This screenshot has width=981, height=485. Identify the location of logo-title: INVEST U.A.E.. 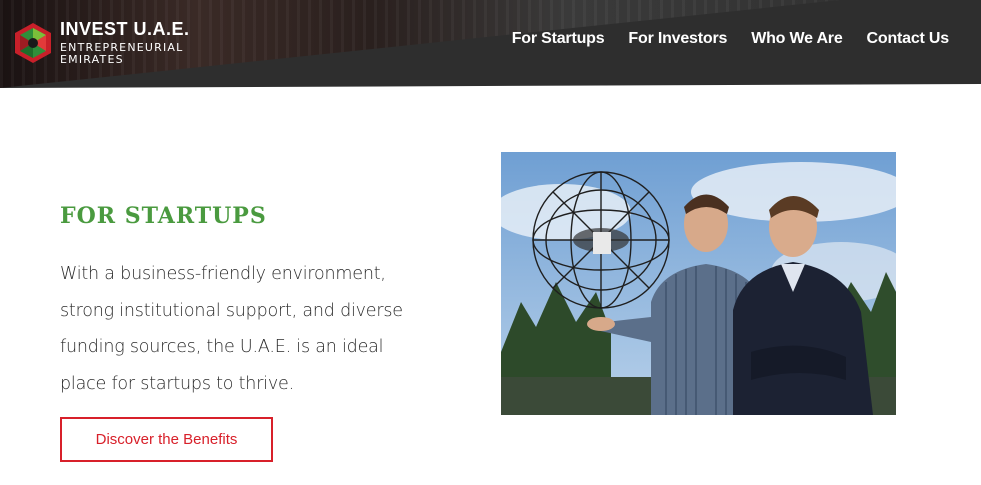
(125, 29).